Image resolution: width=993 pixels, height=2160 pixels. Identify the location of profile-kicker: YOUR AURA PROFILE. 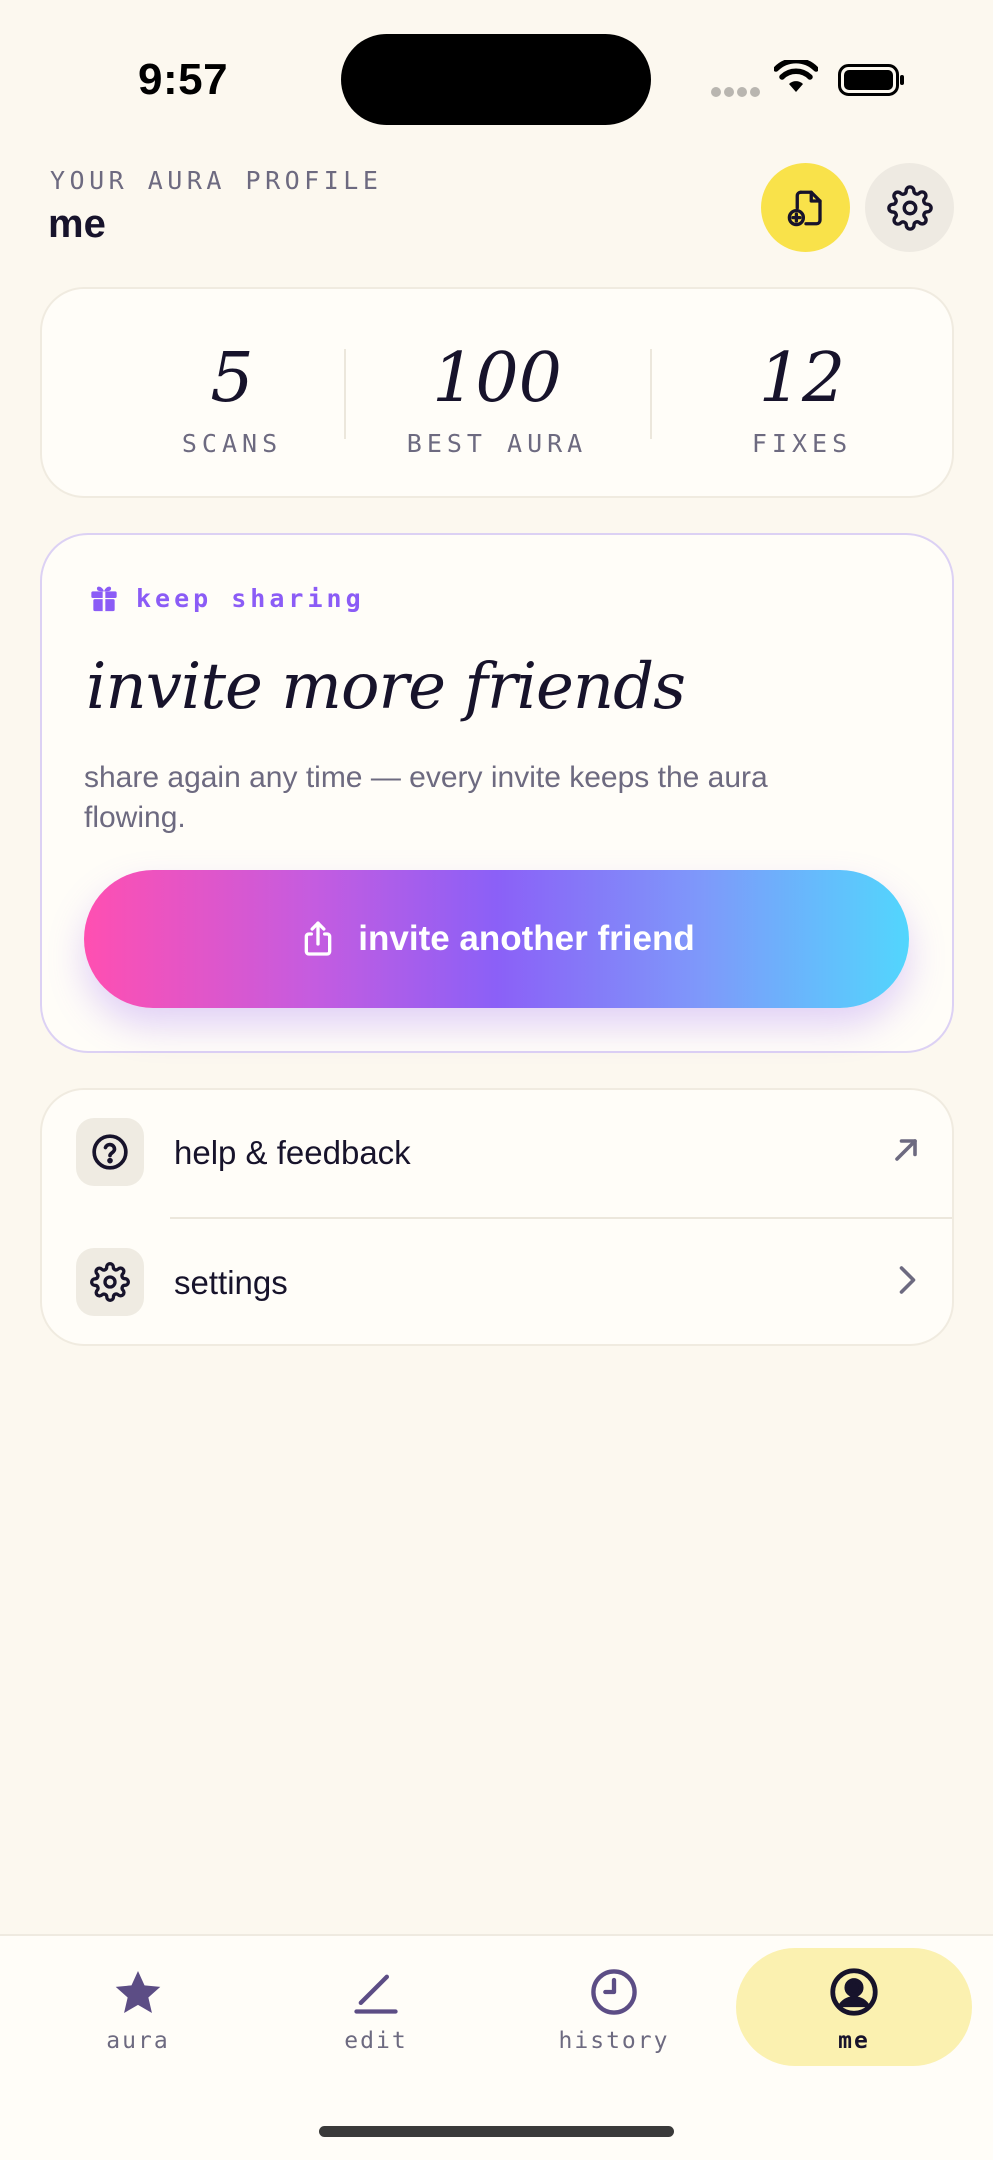
(216, 180).